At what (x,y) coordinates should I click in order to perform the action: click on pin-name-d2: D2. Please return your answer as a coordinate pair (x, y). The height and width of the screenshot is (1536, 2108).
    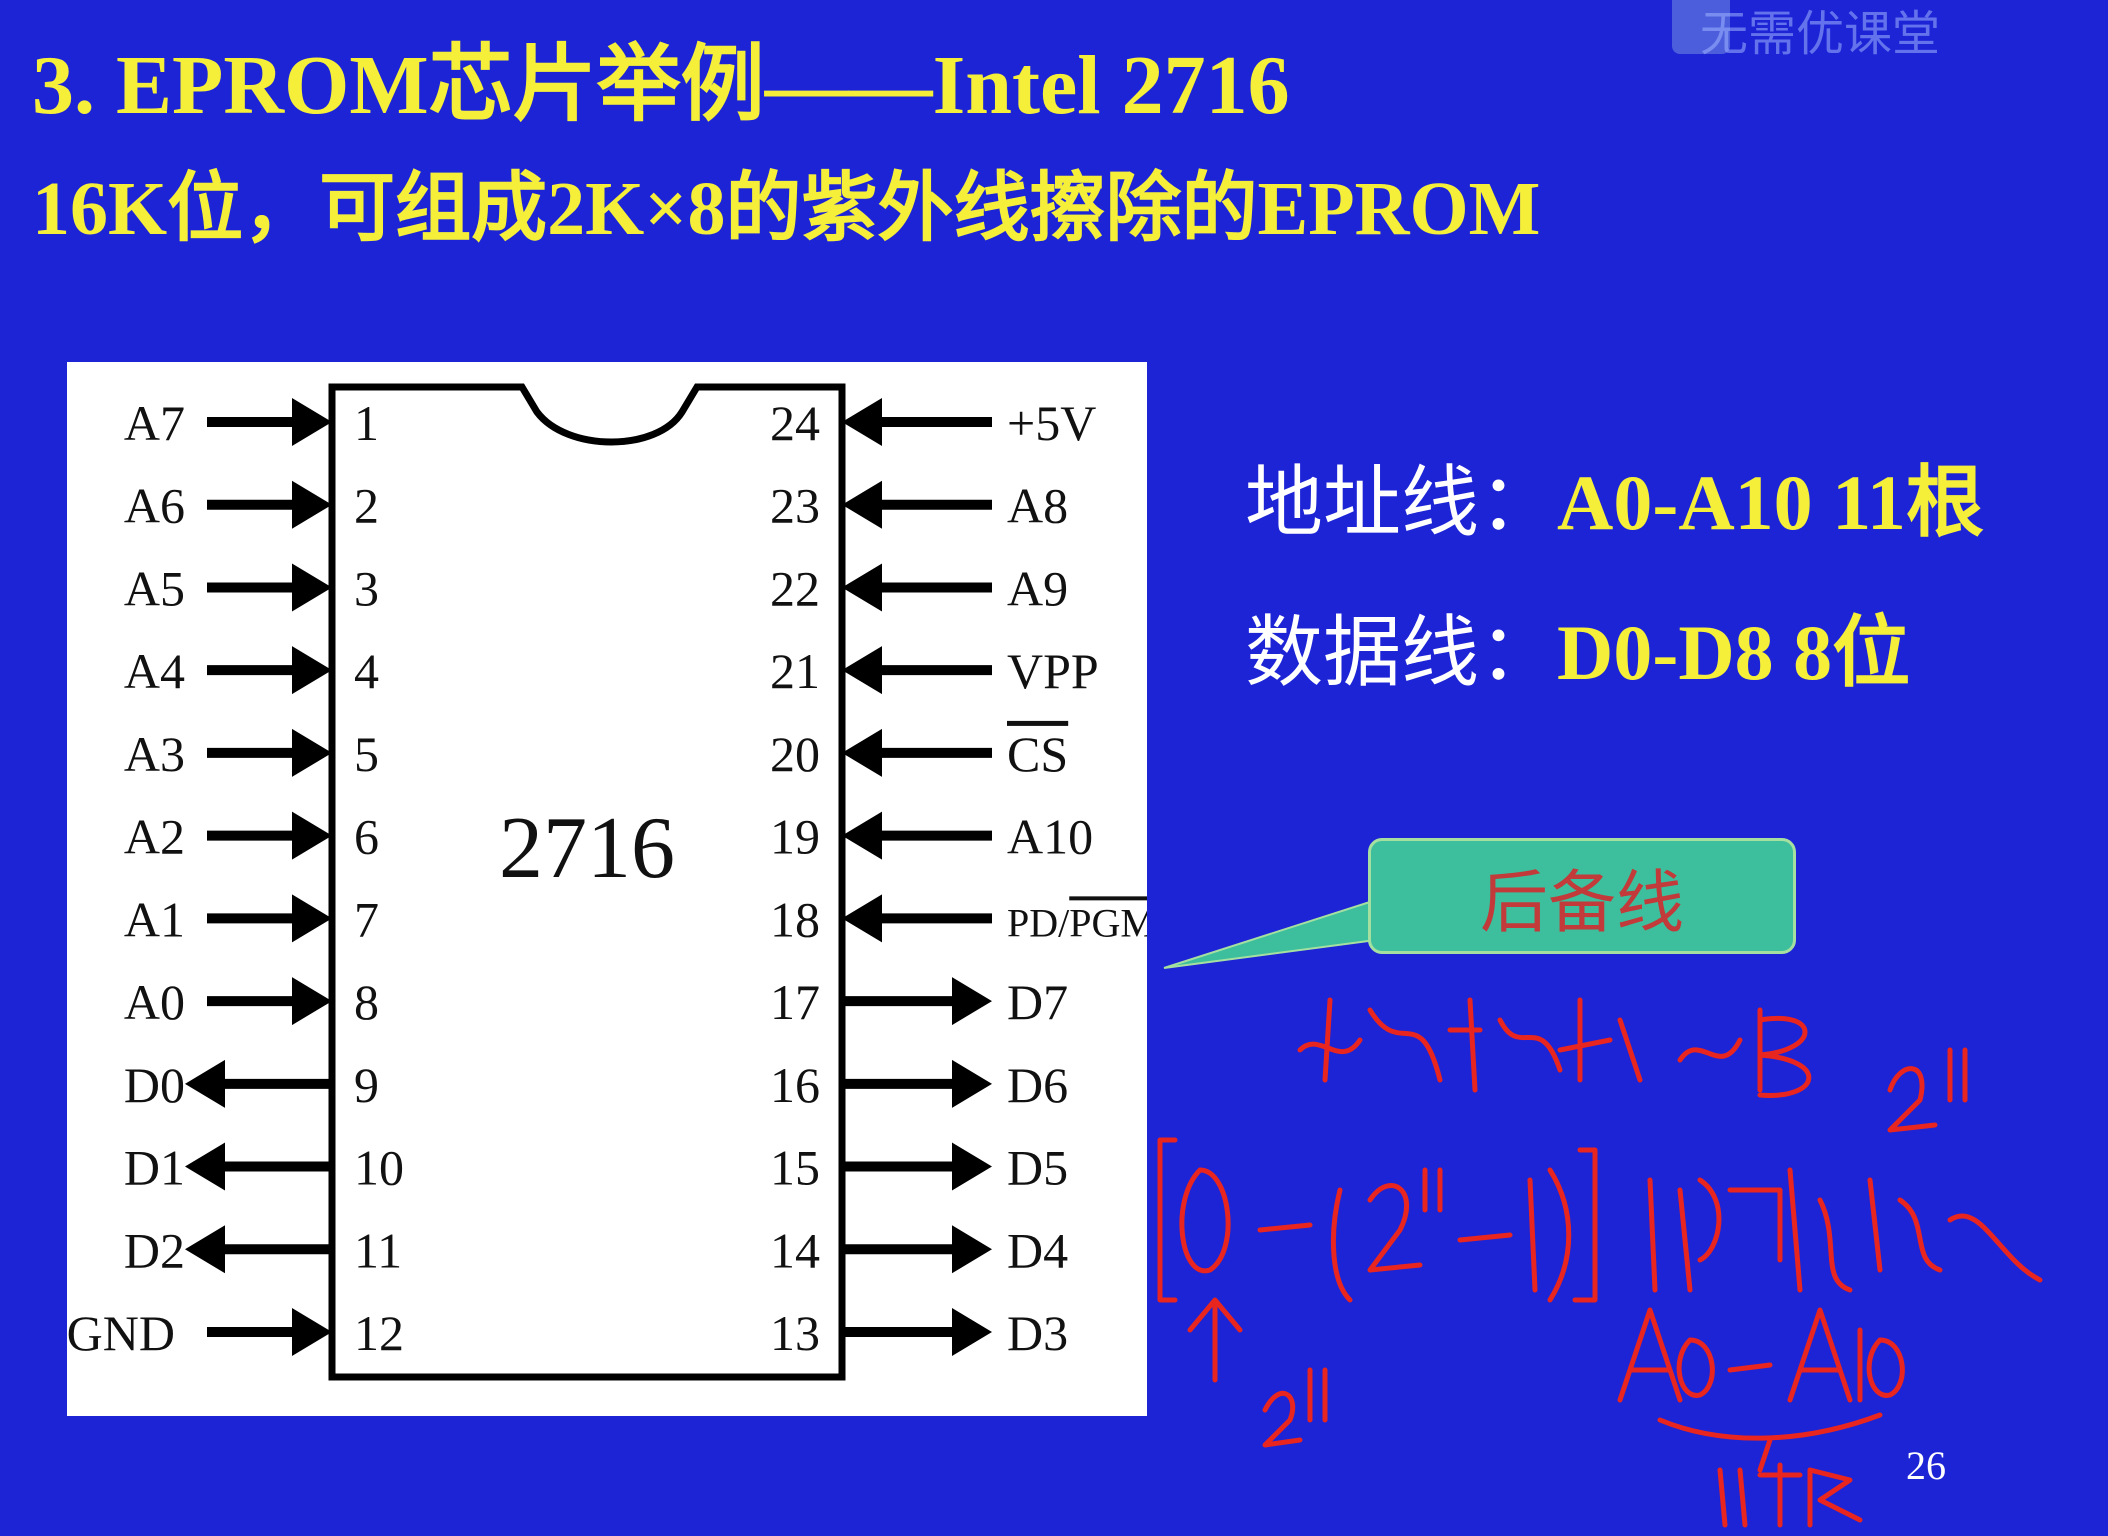
    Looking at the image, I should click on (154, 1250).